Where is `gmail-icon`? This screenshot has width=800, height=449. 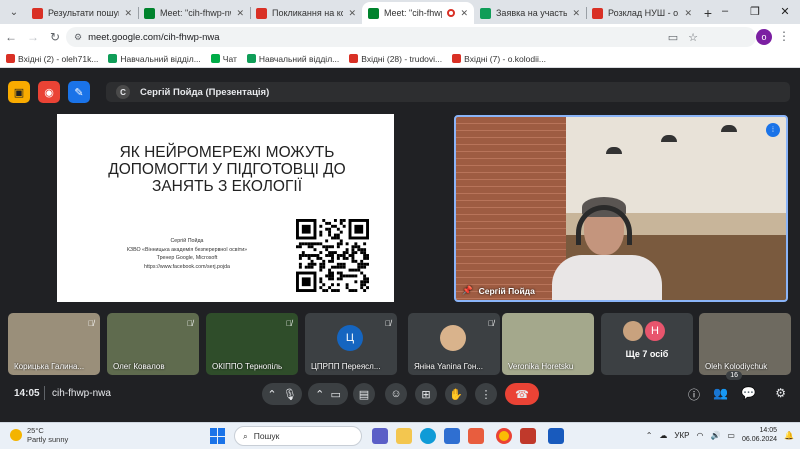 gmail-icon is located at coordinates (10, 58).